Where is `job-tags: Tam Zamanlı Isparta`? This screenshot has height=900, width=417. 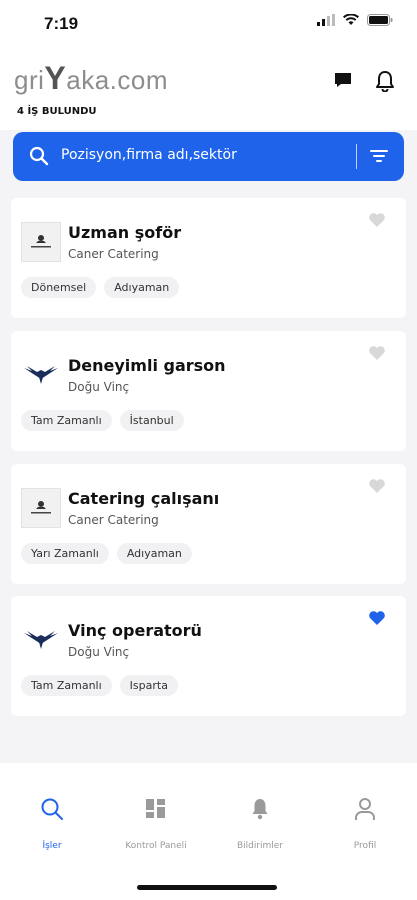 job-tags: Tam Zamanlı Isparta is located at coordinates (99, 685).